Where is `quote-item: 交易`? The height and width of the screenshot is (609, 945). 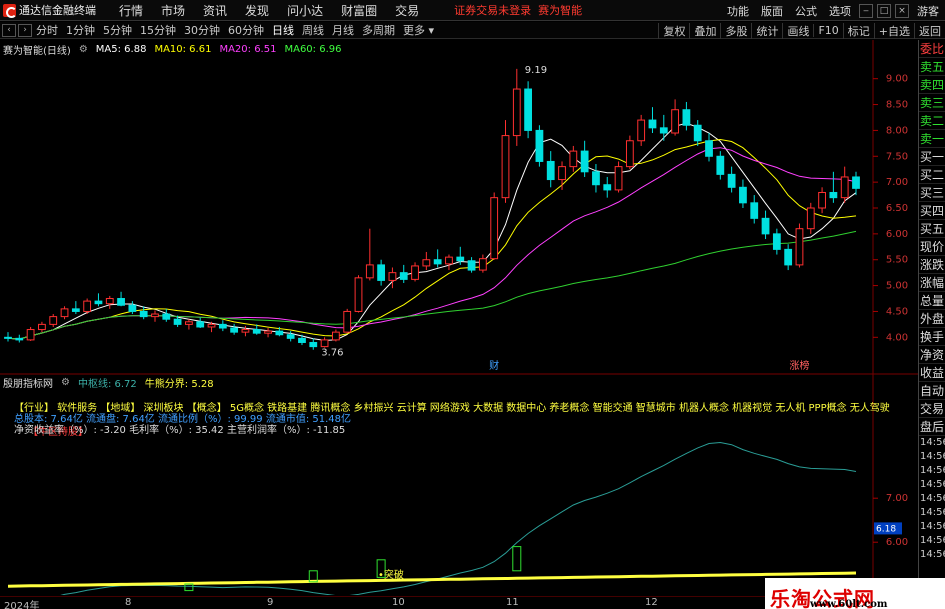 quote-item: 交易 is located at coordinates (932, 409).